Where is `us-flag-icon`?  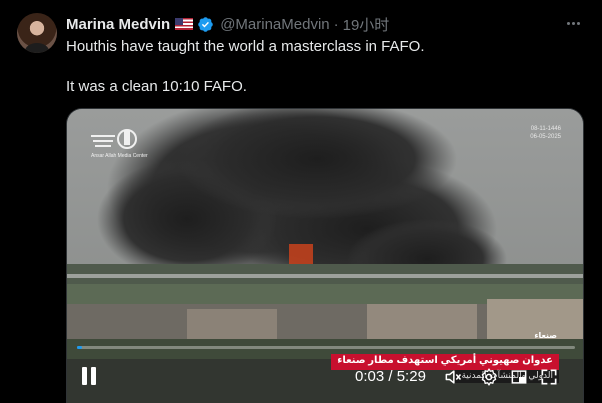 us-flag-icon is located at coordinates (184, 24).